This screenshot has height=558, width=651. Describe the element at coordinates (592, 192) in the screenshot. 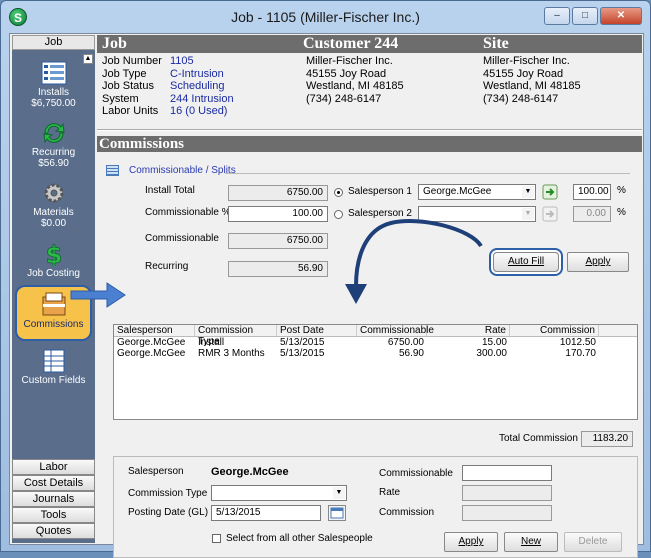

I see `salesperson-1-pct-input: 100.00` at that location.